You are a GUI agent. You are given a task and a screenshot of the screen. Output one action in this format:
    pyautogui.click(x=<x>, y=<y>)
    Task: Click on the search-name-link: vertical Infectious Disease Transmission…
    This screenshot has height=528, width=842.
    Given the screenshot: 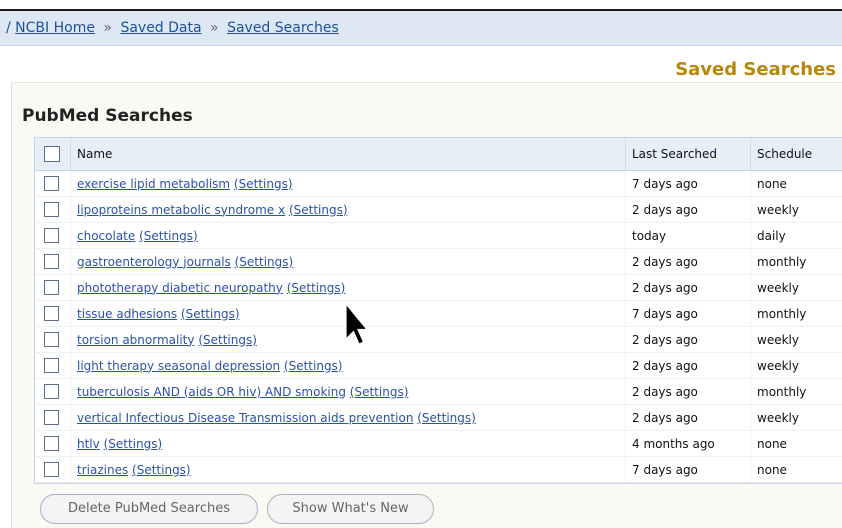 What is the action you would take?
    pyautogui.click(x=245, y=418)
    